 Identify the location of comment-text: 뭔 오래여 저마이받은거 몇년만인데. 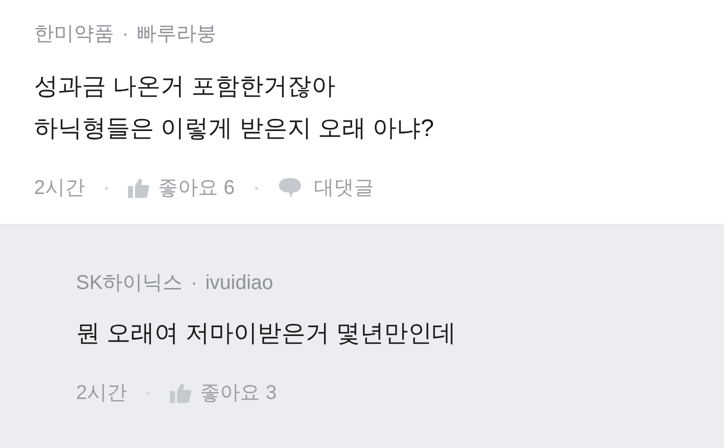
(267, 334).